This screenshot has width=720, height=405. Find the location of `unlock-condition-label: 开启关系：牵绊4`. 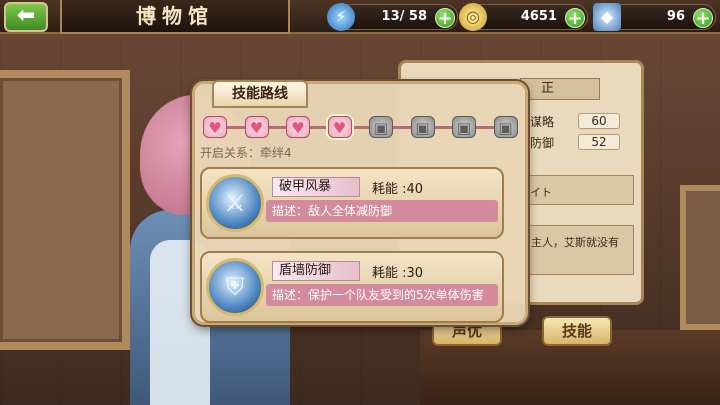

unlock-condition-label: 开启关系：牵绊4 is located at coordinates (246, 153).